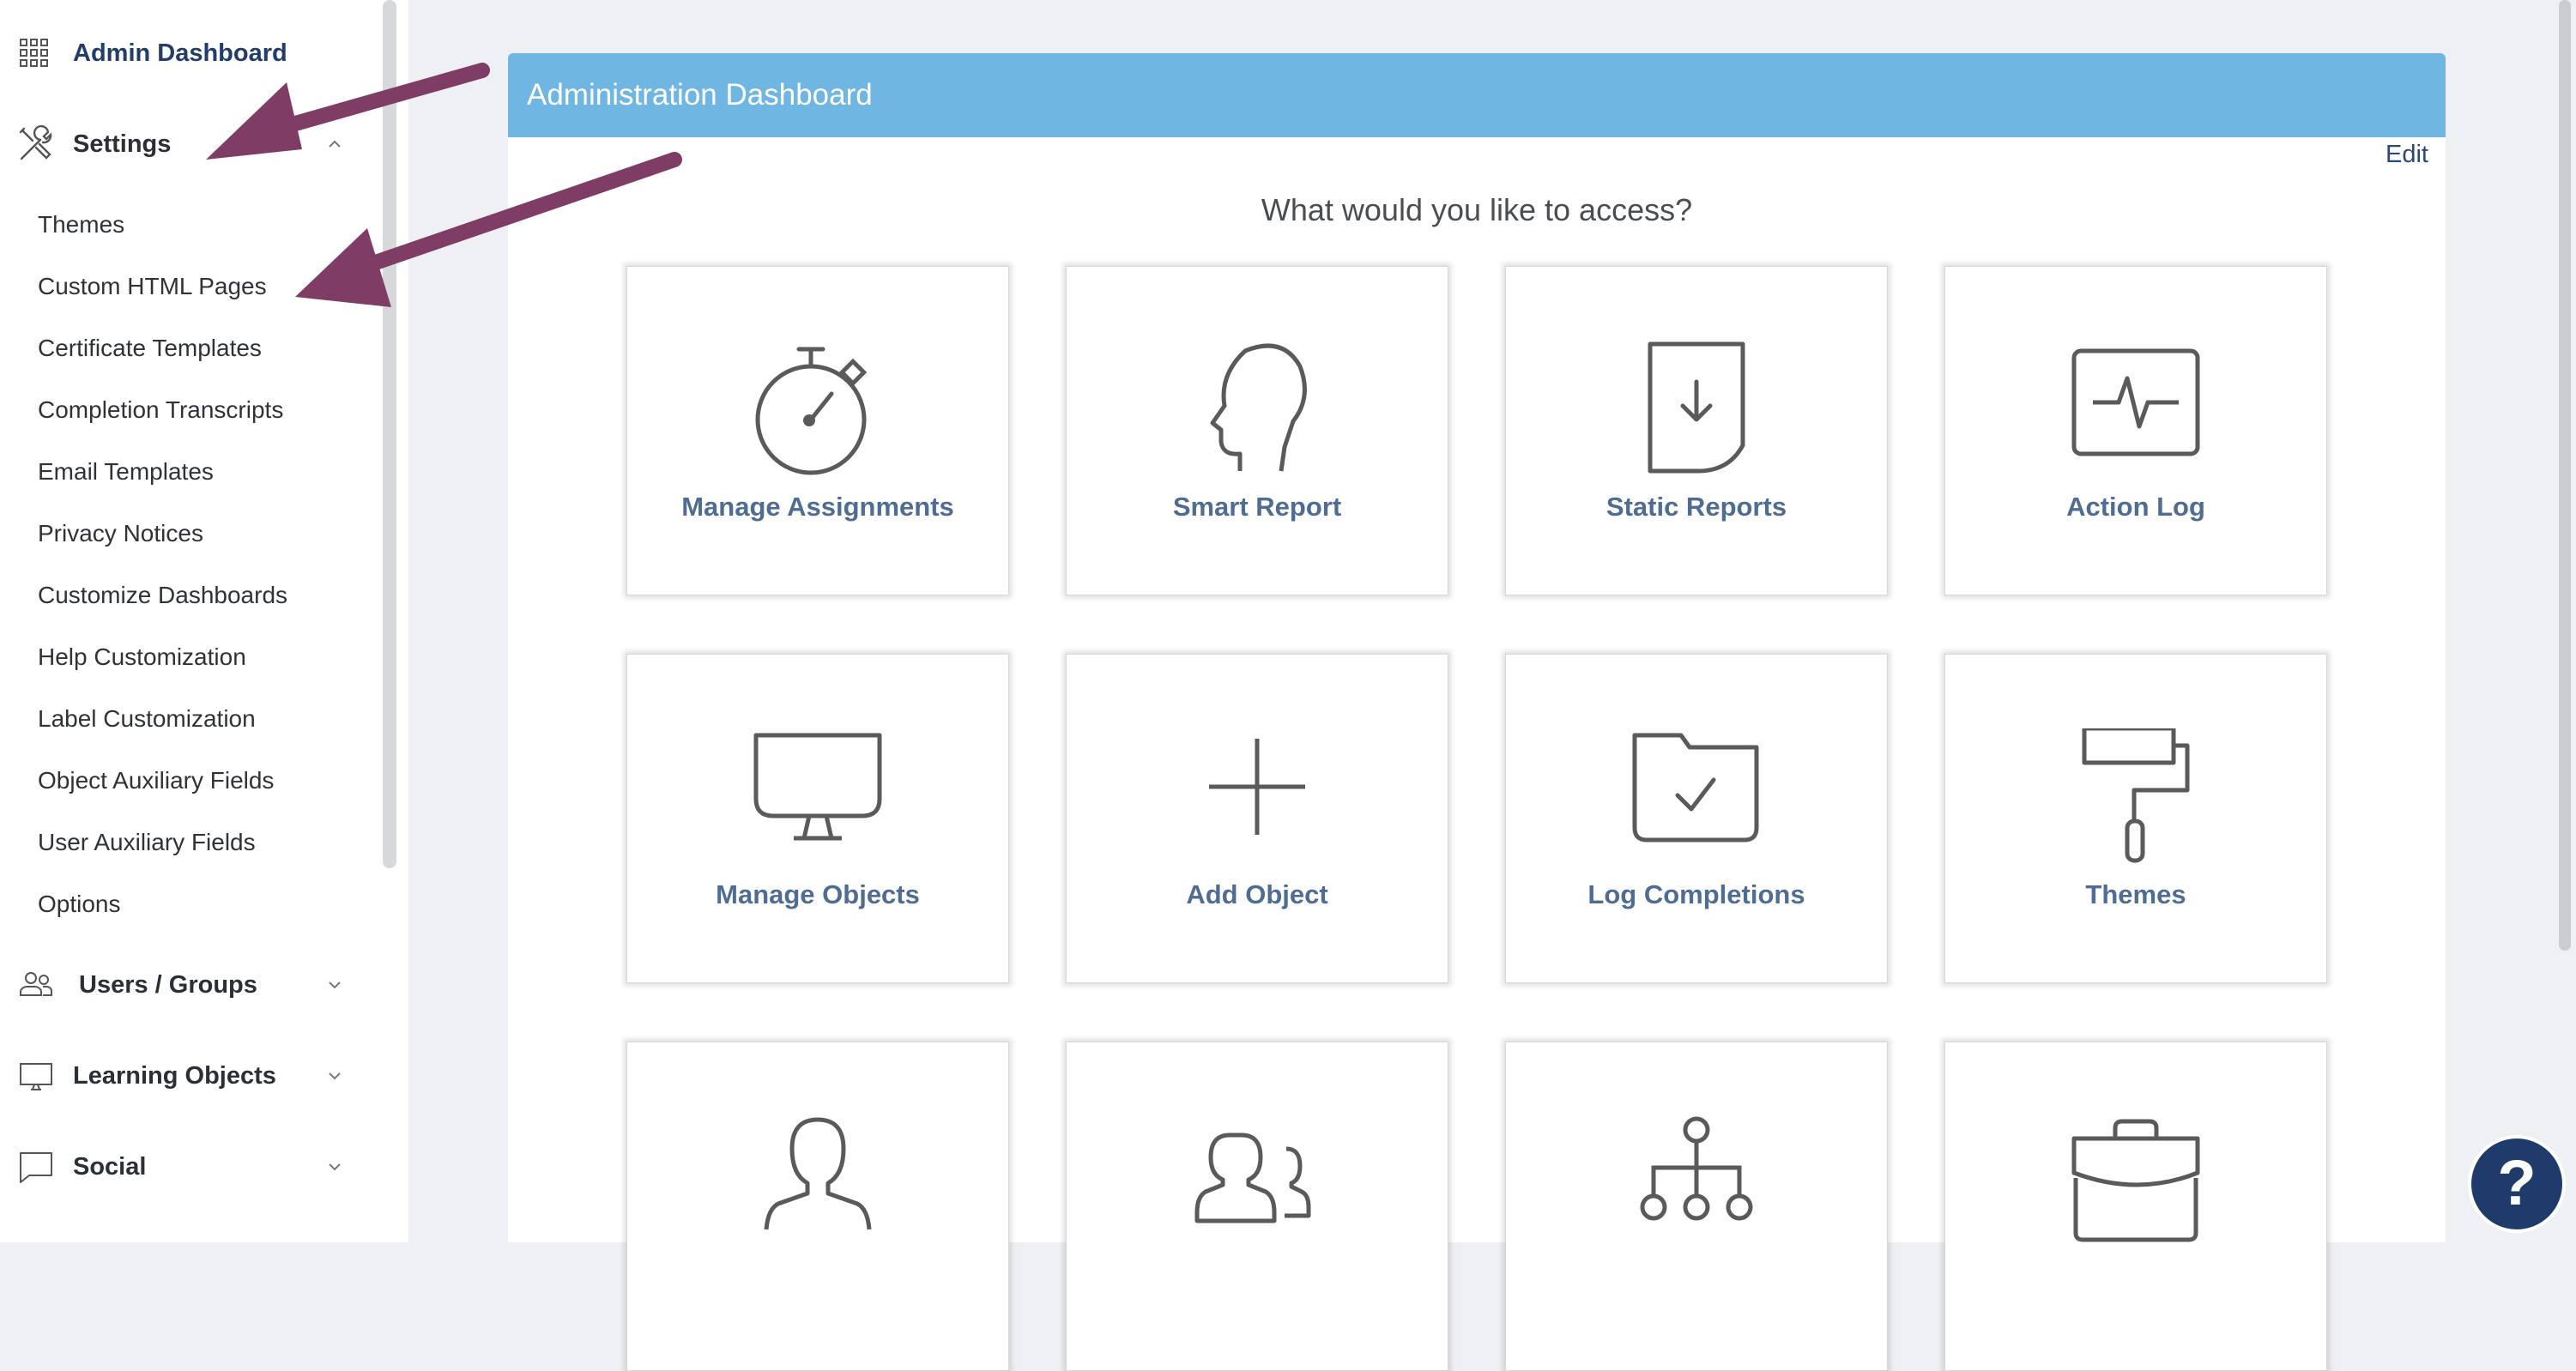 This screenshot has height=1371, width=2576. What do you see at coordinates (488, 229) in the screenshot?
I see `arrow-to-custom-html-pages` at bounding box center [488, 229].